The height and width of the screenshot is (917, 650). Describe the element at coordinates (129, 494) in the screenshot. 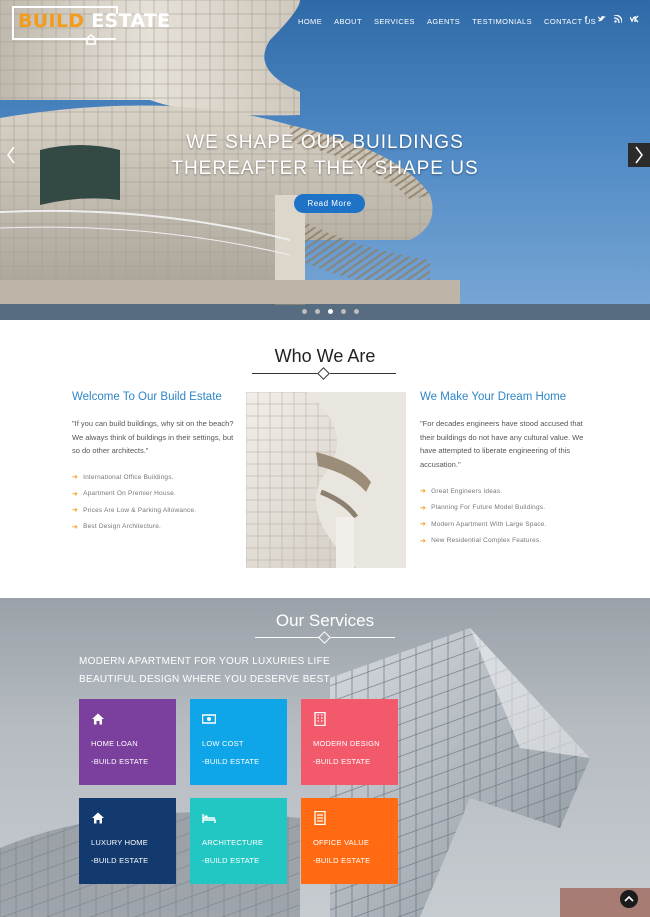

I see `list-item-text: Apartment On Premier House.` at that location.